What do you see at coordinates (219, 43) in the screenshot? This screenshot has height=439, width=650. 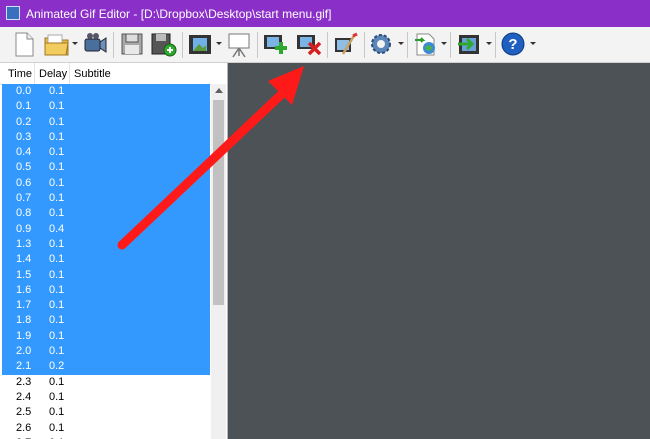 I see `filmstrip-dropdown-icon` at bounding box center [219, 43].